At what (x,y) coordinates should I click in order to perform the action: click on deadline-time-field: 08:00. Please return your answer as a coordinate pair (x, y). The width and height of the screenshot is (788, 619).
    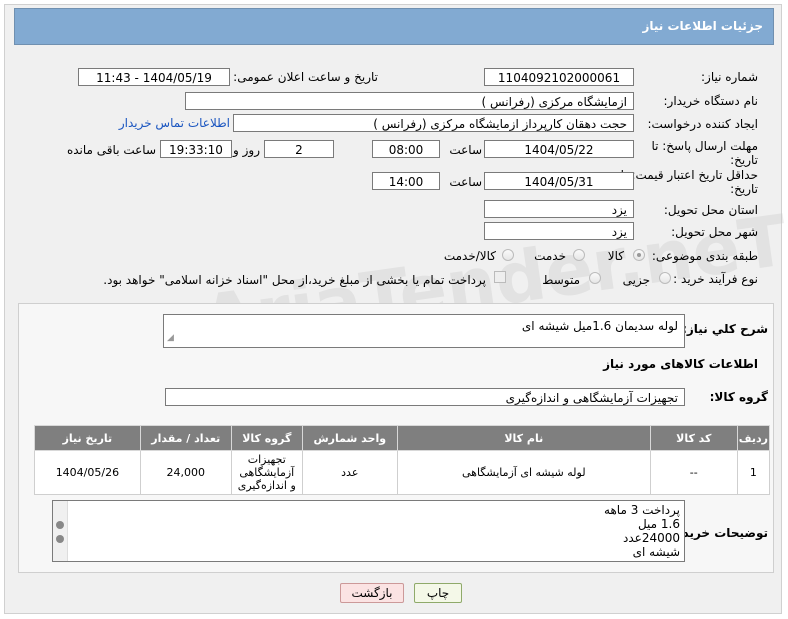
    Looking at the image, I should click on (406, 149).